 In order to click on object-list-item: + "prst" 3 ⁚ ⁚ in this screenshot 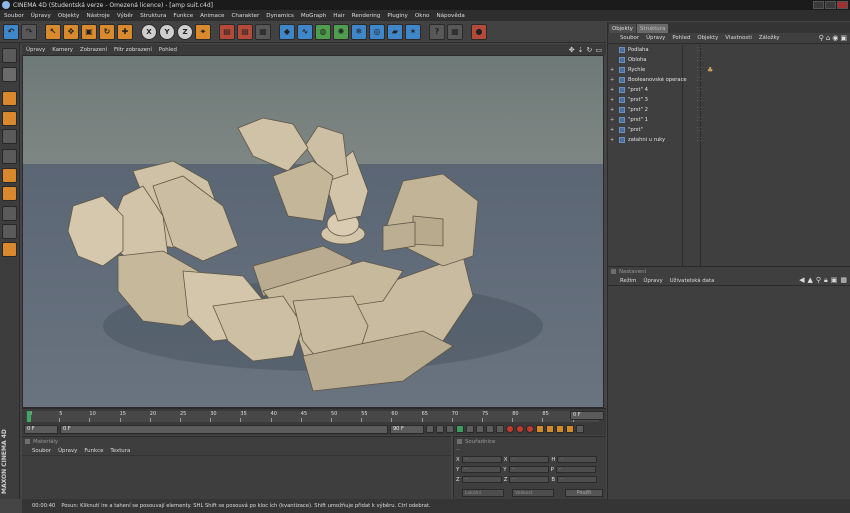, I will do `click(729, 100)`.